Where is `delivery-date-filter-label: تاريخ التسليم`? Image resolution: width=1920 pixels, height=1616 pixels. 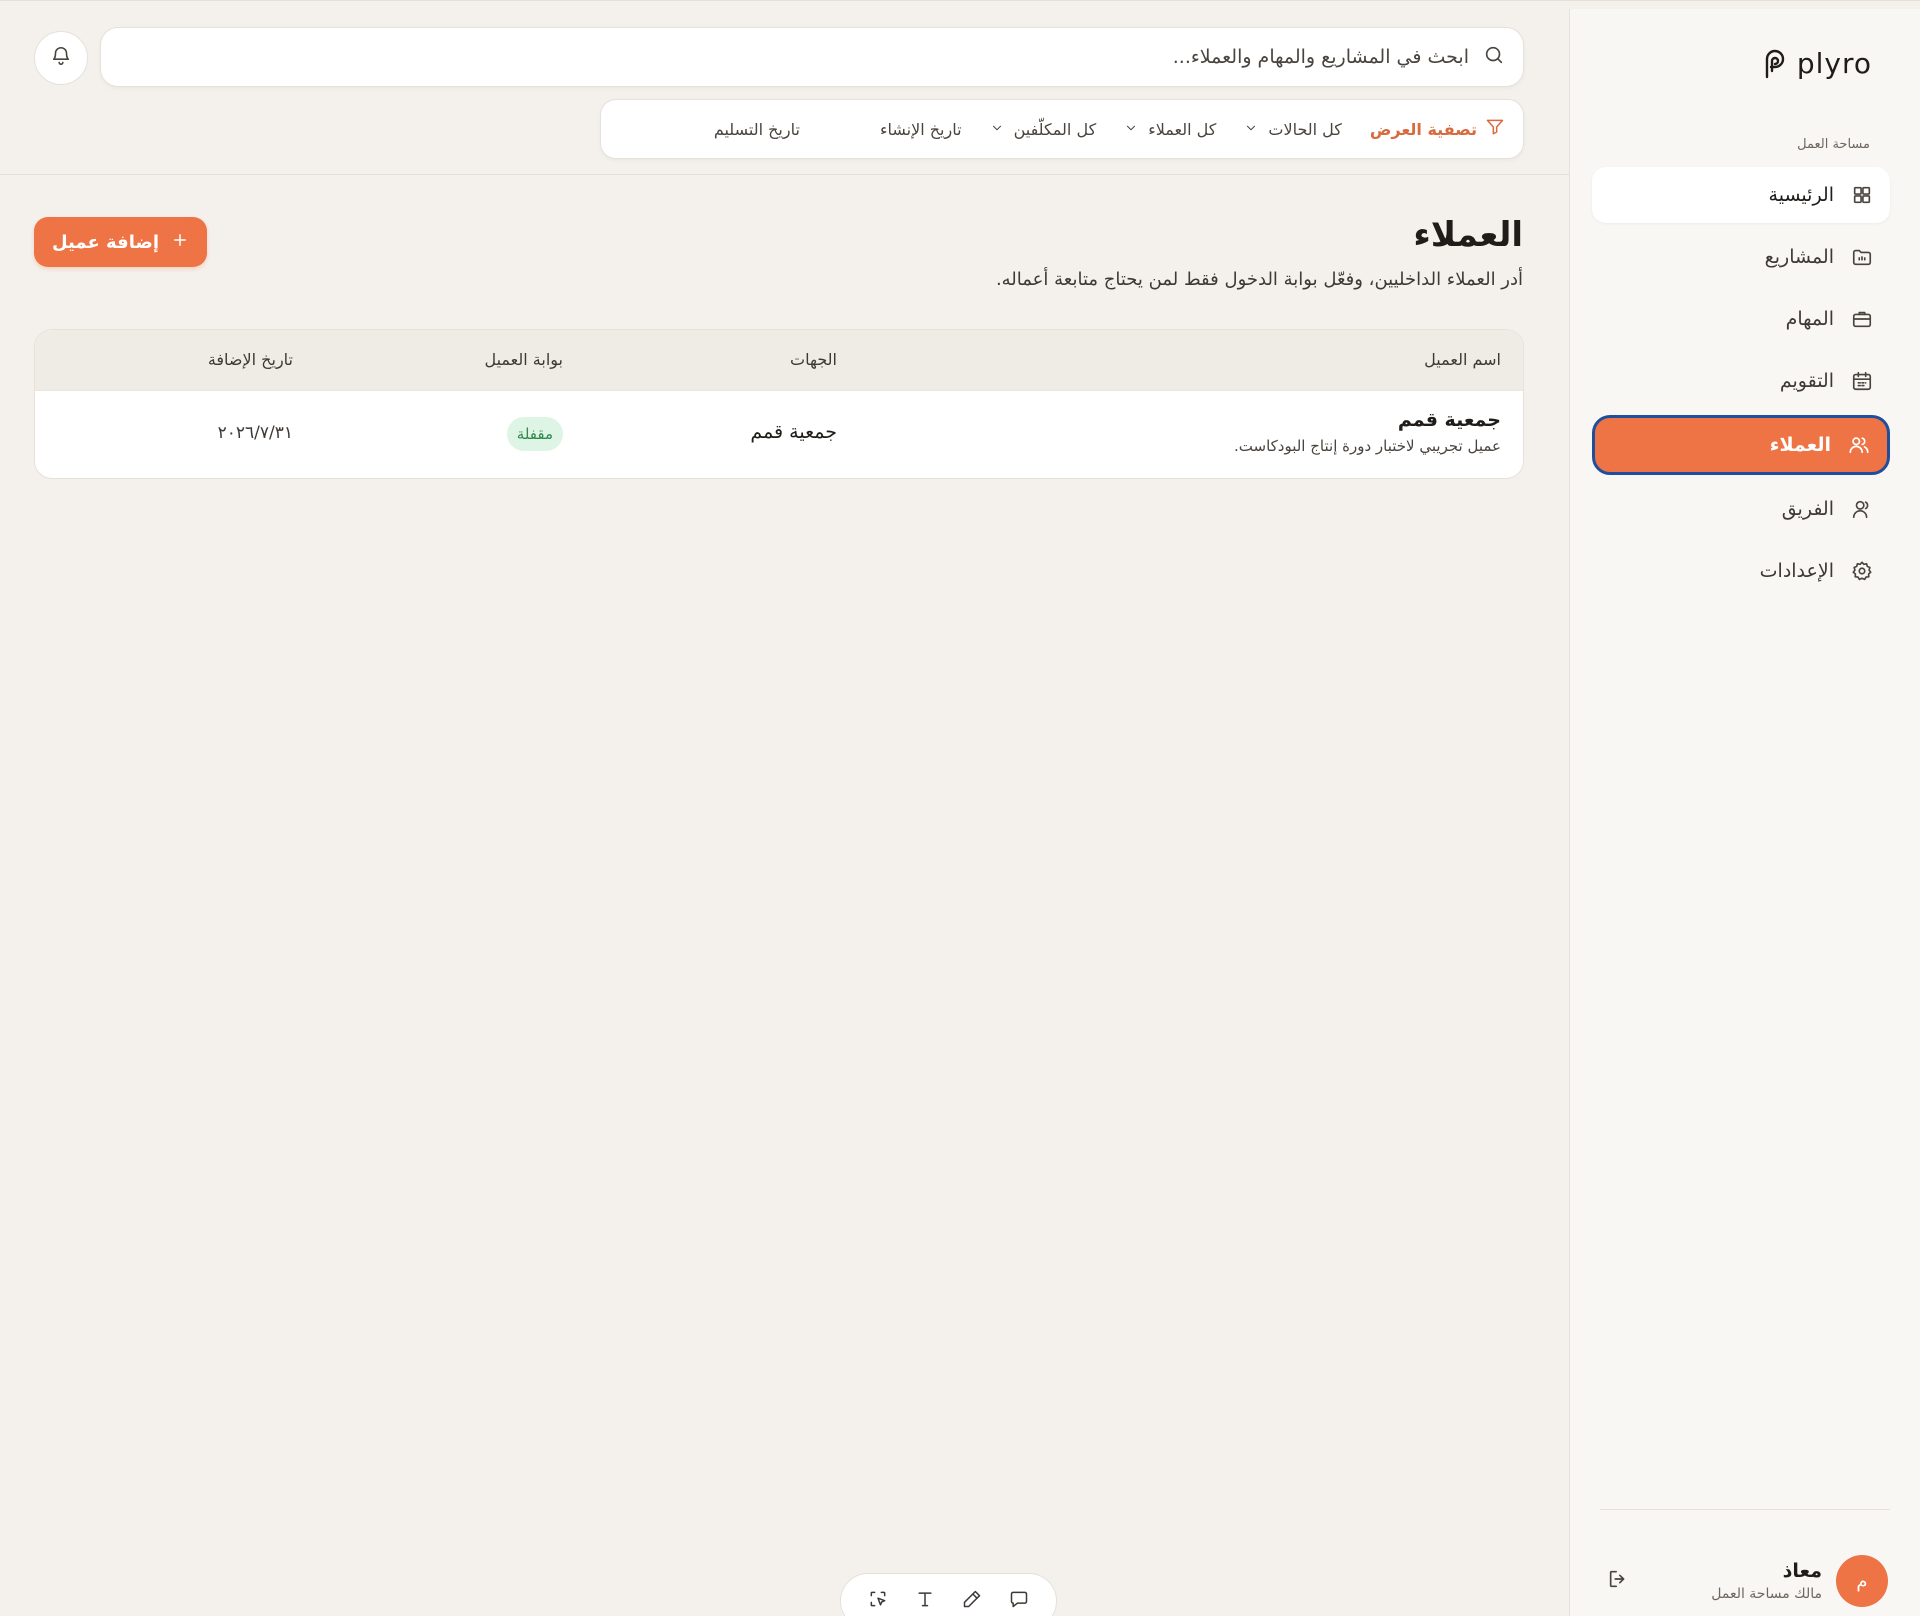 delivery-date-filter-label: تاريخ التسليم is located at coordinates (756, 129).